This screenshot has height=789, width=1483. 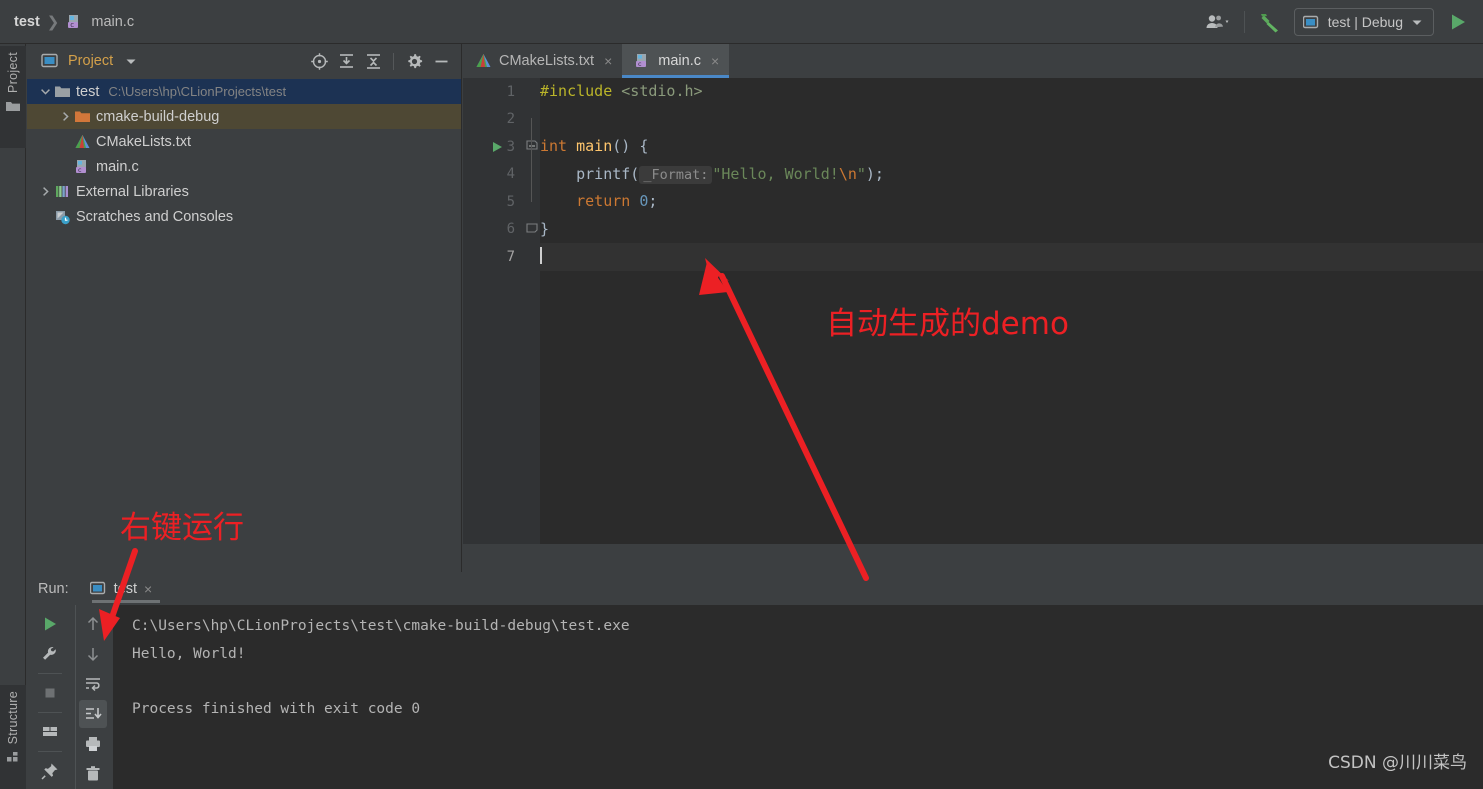 I want to click on scroll-to-end-icon, so click(x=92, y=714).